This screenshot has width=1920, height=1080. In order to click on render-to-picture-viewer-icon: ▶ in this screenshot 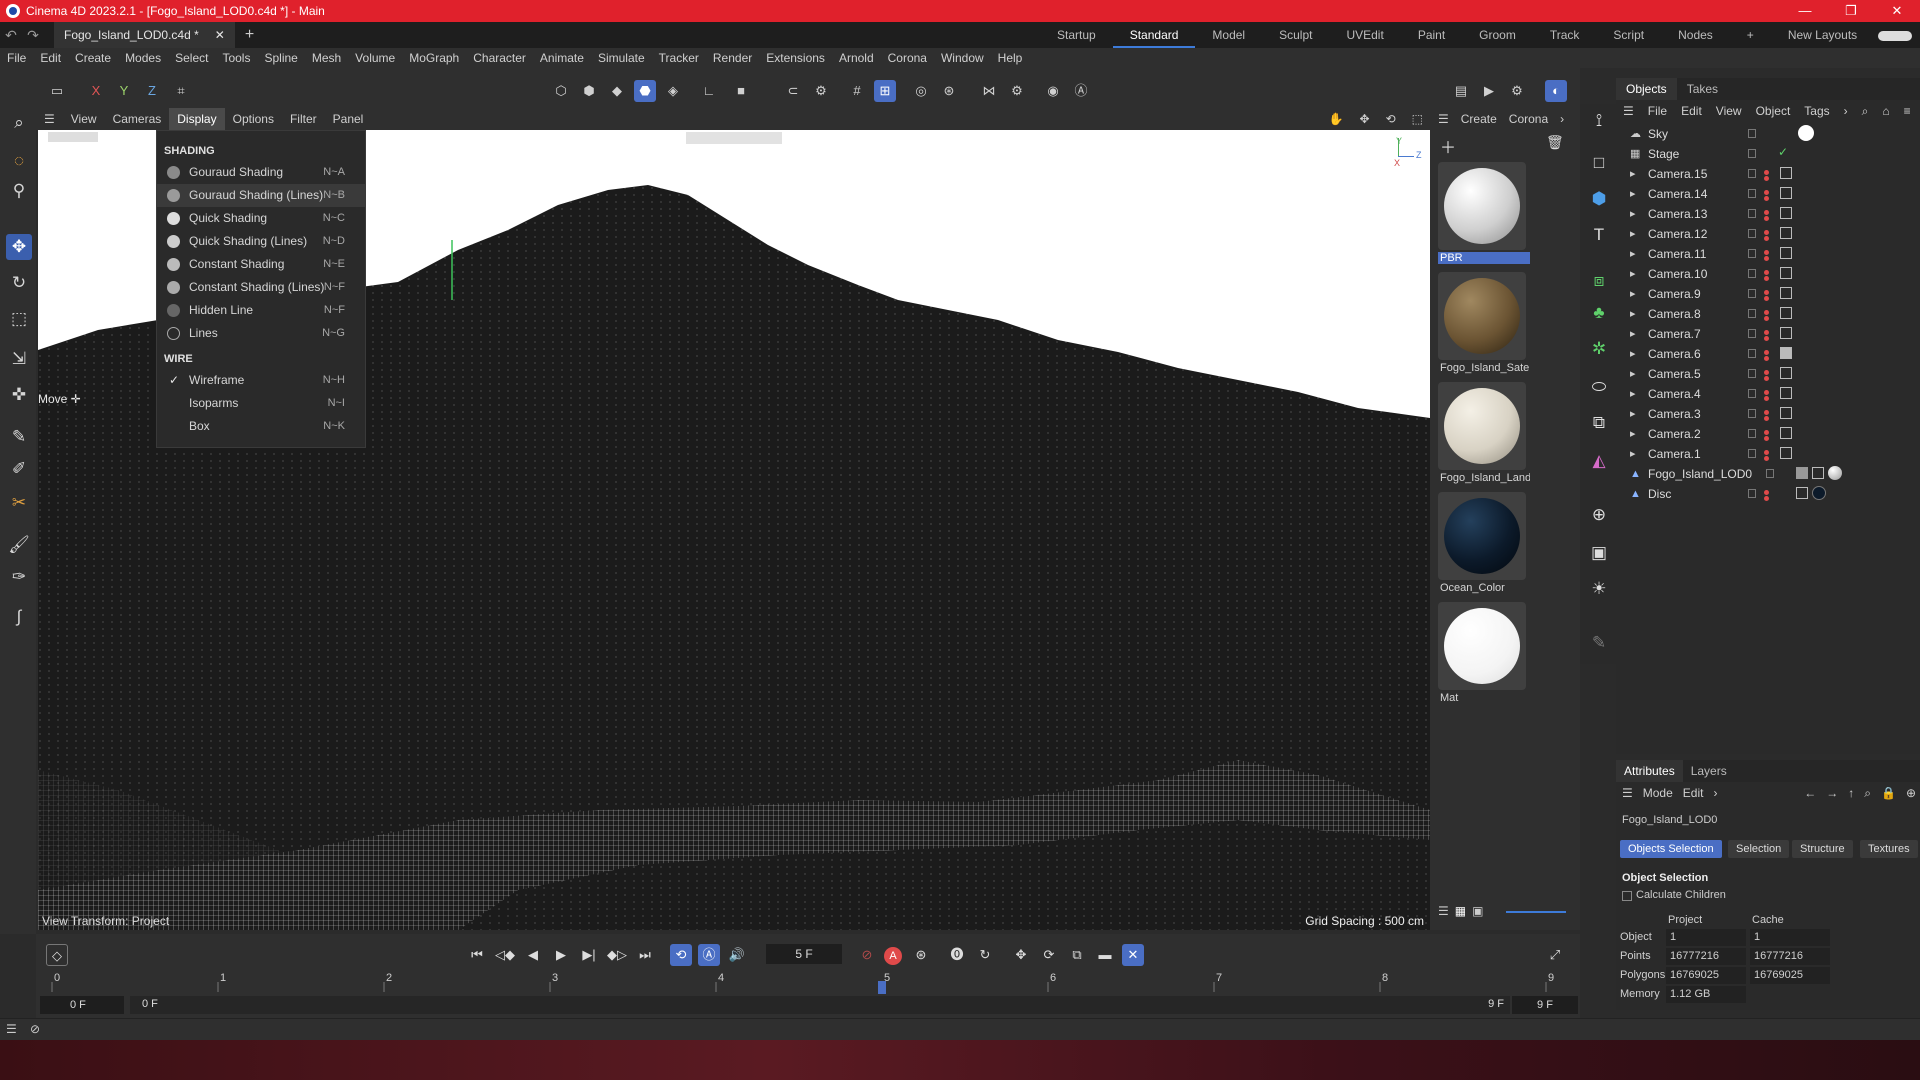, I will do `click(1489, 91)`.